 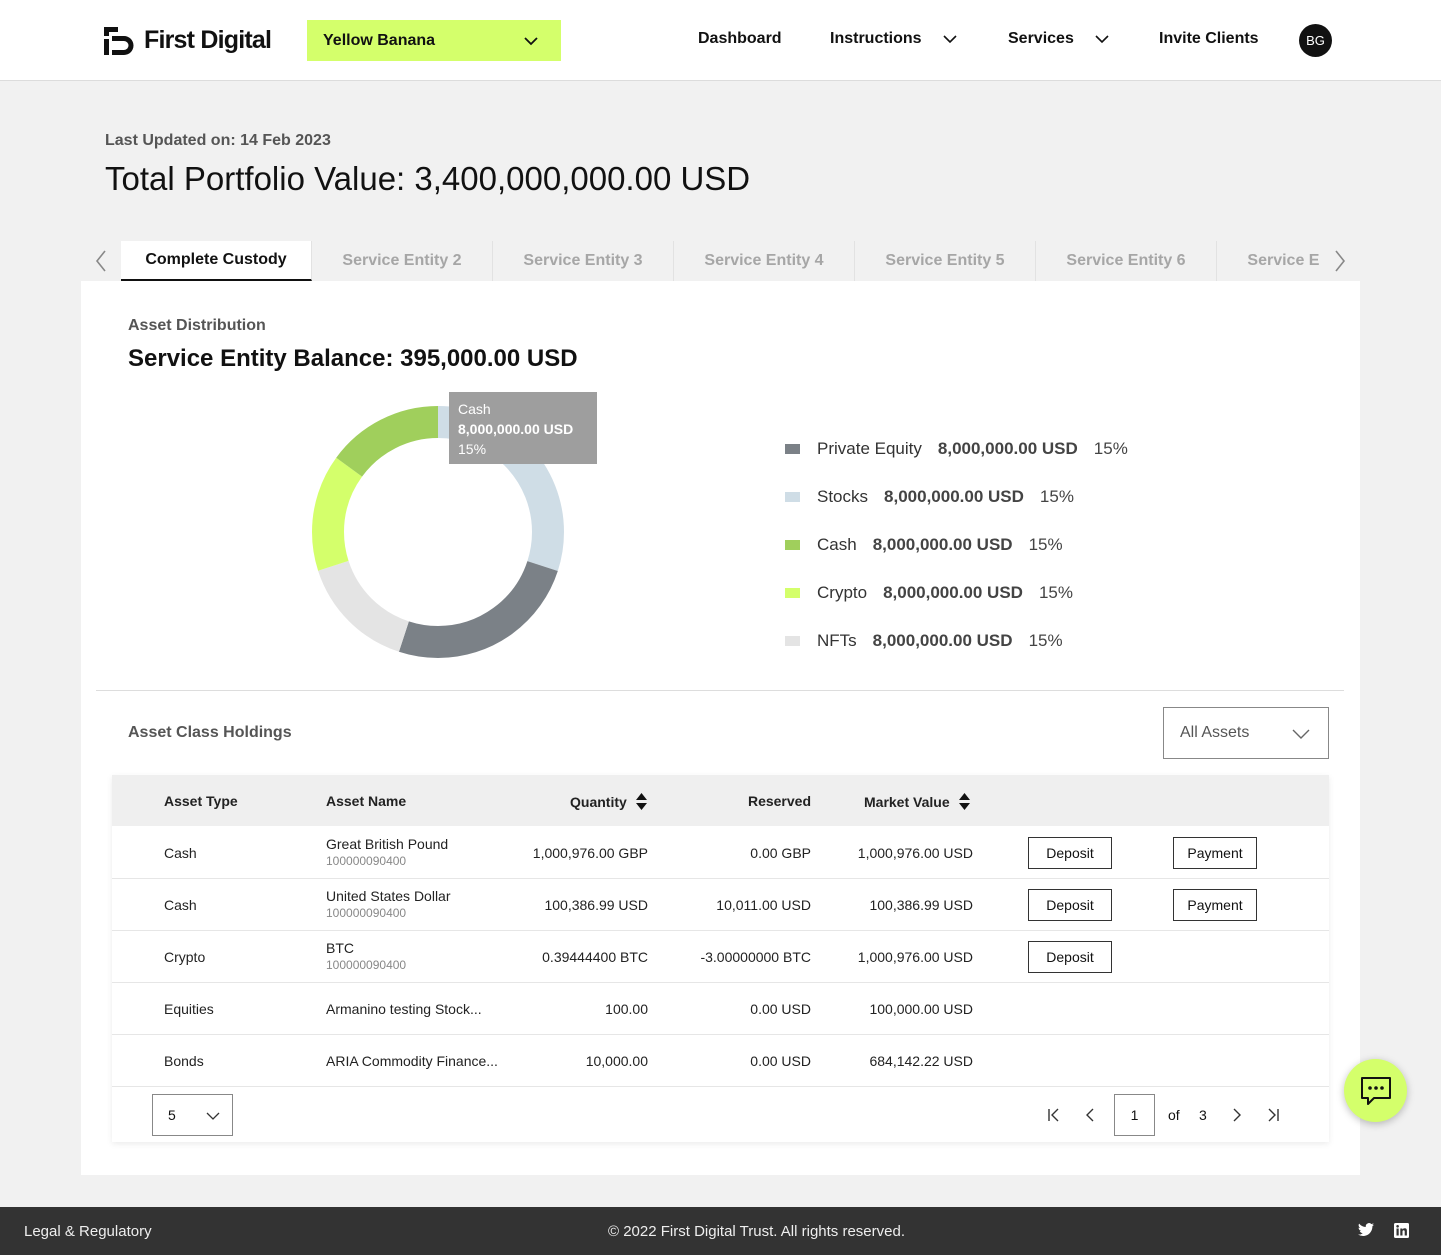 What do you see at coordinates (779, 801) in the screenshot?
I see `column-header-reserved: Reserved` at bounding box center [779, 801].